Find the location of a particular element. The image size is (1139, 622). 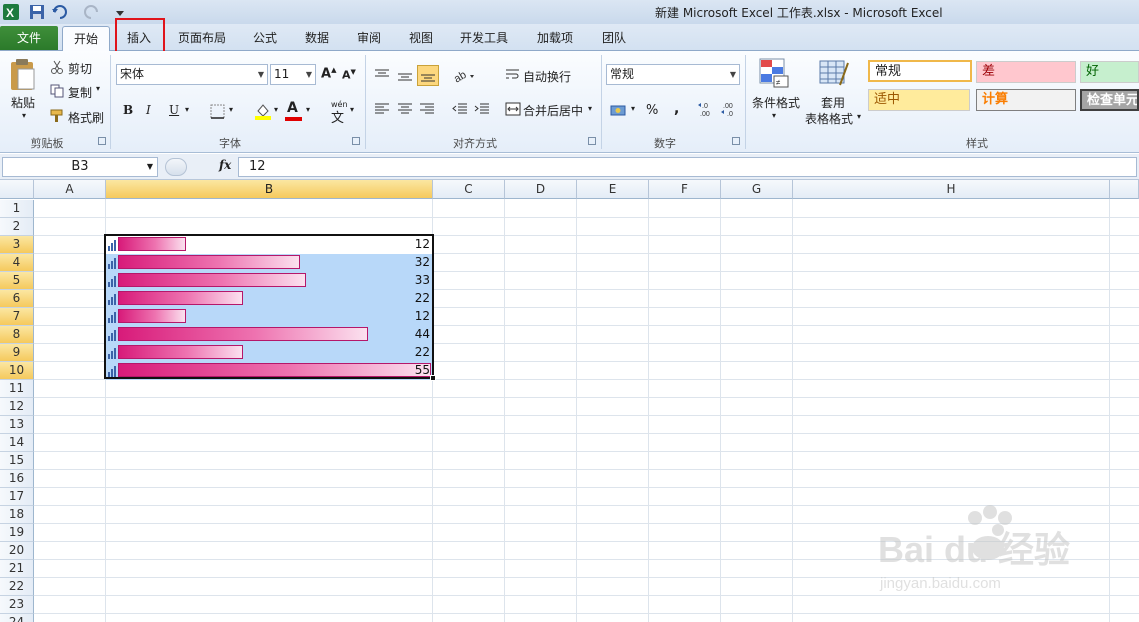

row-header-5: 5 is located at coordinates (17, 281).